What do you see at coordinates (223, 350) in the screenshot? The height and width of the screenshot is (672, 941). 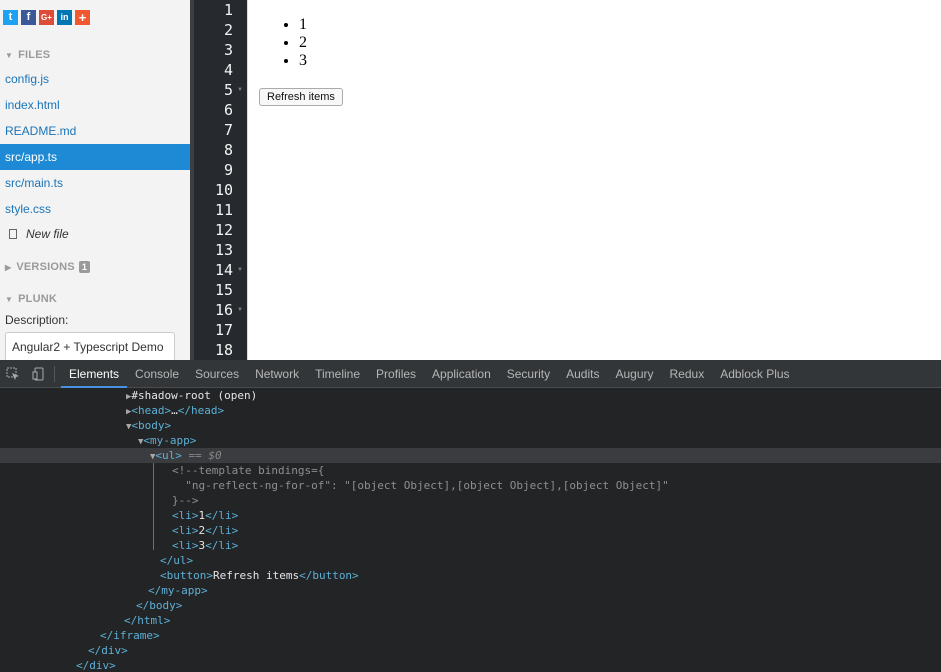 I see `line-number: 18` at bounding box center [223, 350].